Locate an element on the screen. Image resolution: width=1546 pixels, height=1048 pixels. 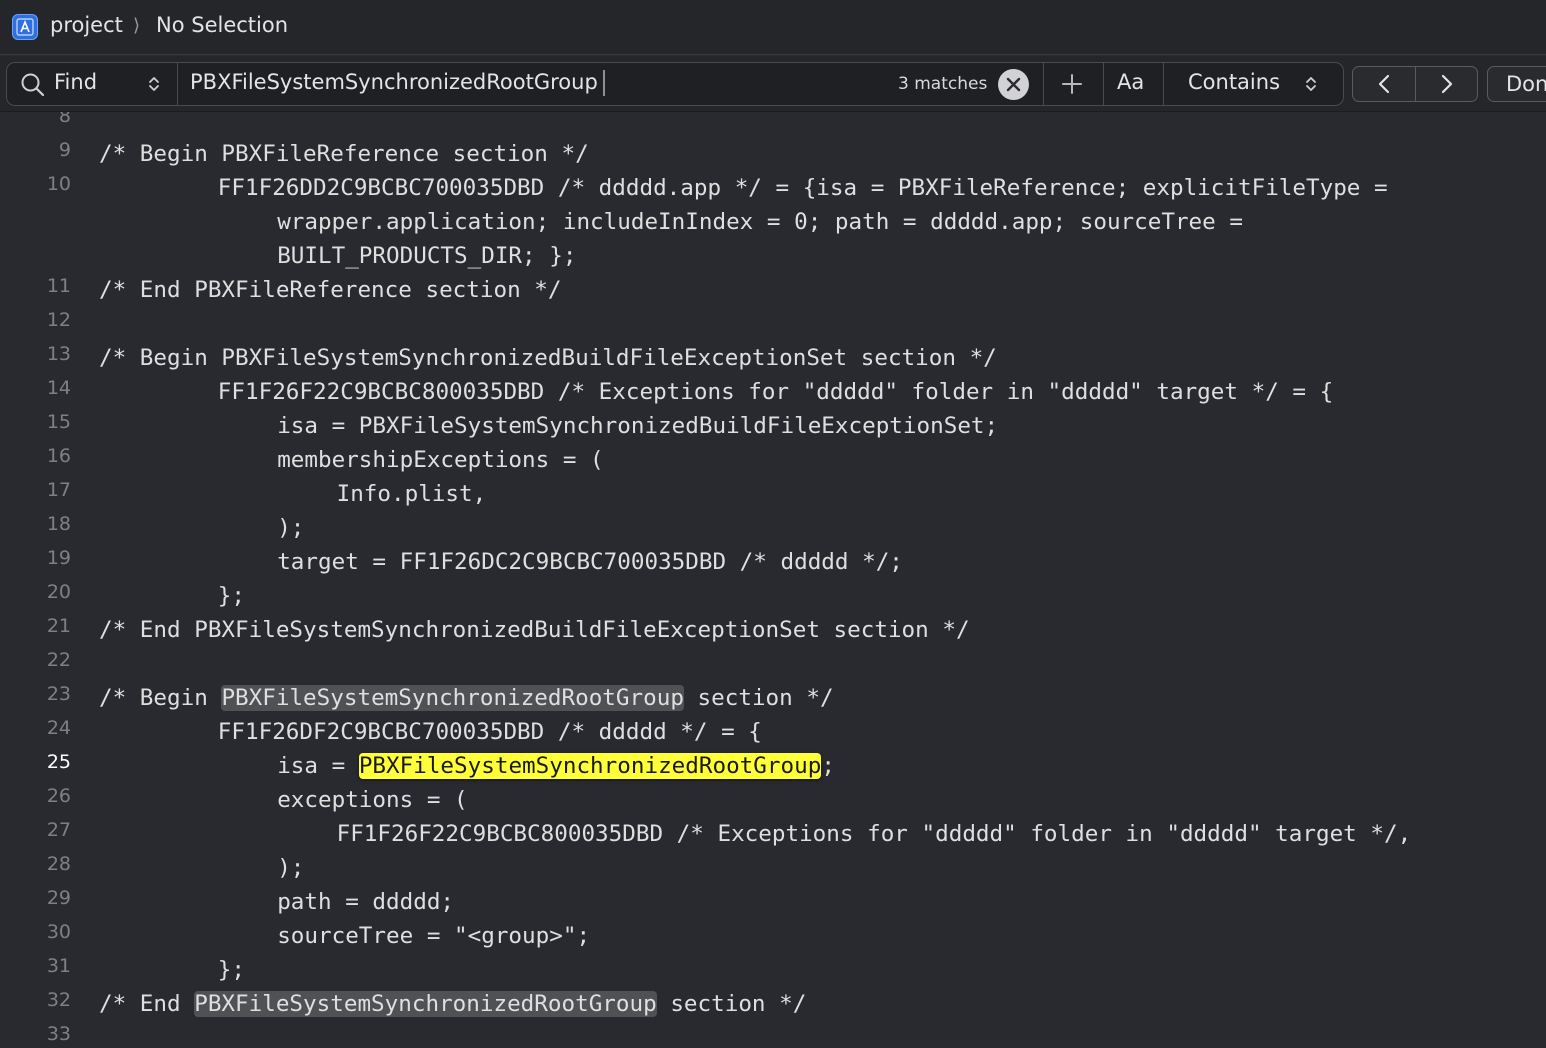
code-token: ); is located at coordinates (291, 868).